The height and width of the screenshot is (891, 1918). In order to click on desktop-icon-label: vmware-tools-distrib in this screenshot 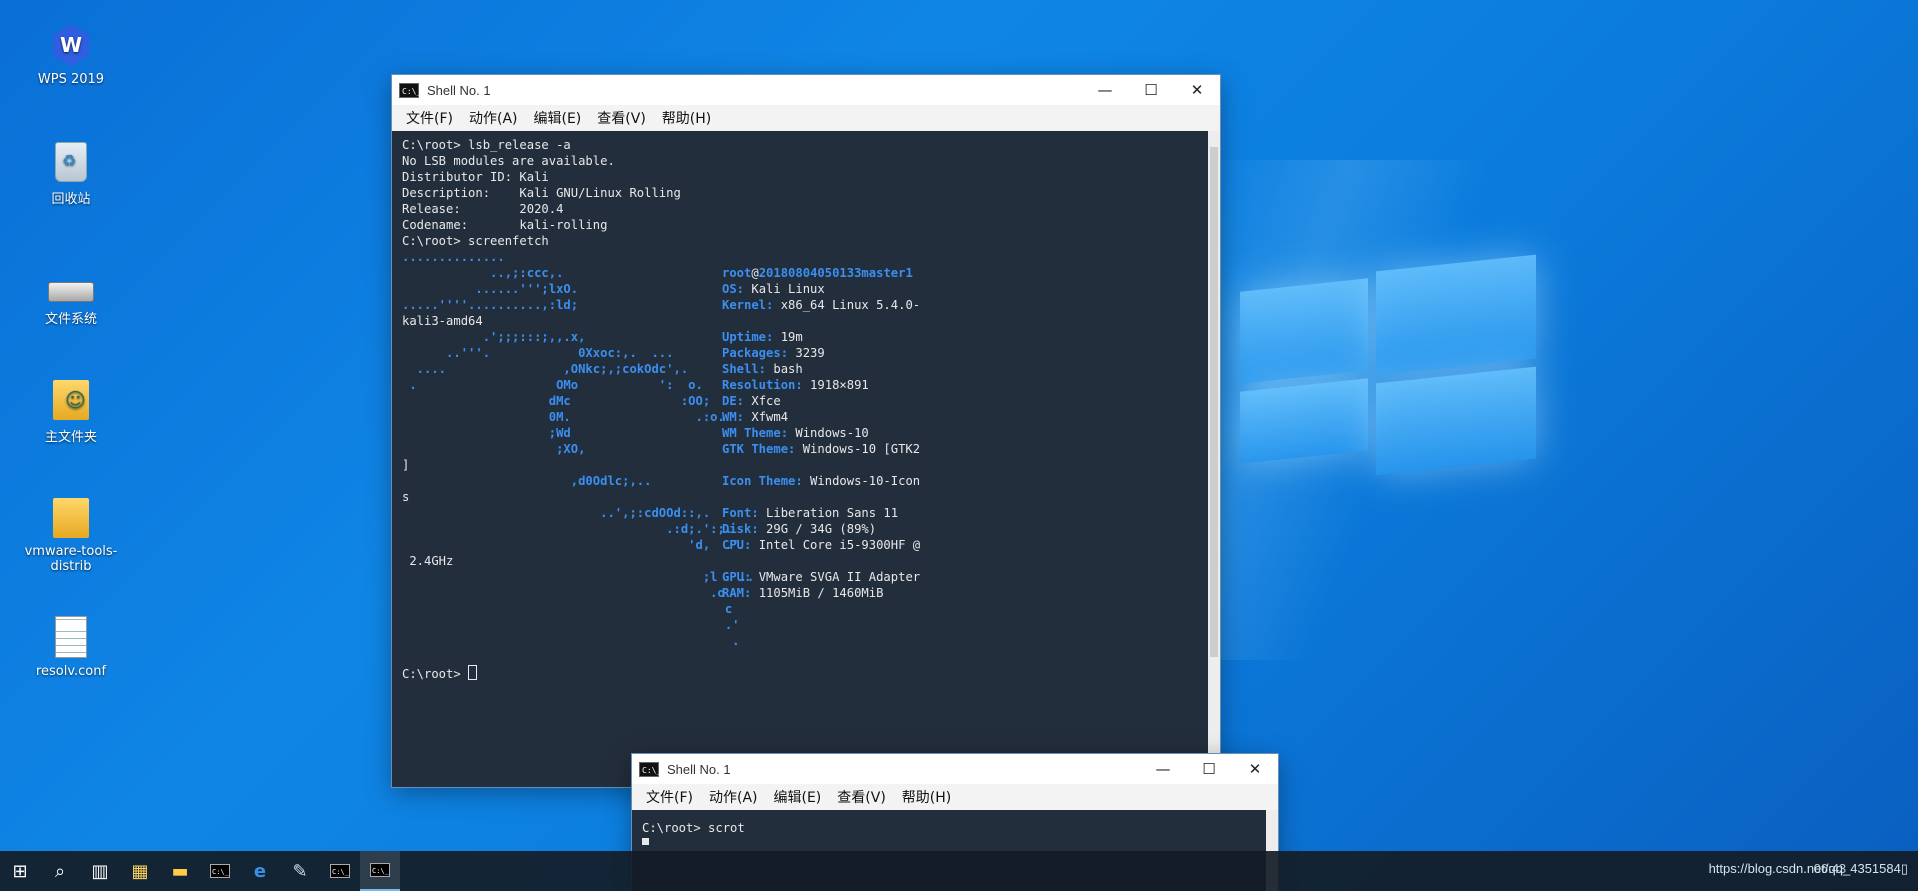, I will do `click(71, 559)`.